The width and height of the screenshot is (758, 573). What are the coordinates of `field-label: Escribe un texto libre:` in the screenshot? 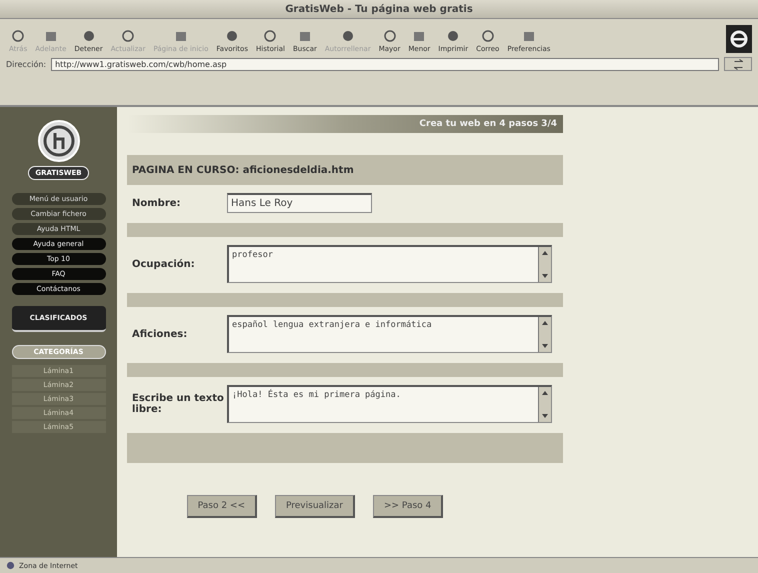 It's located at (178, 404).